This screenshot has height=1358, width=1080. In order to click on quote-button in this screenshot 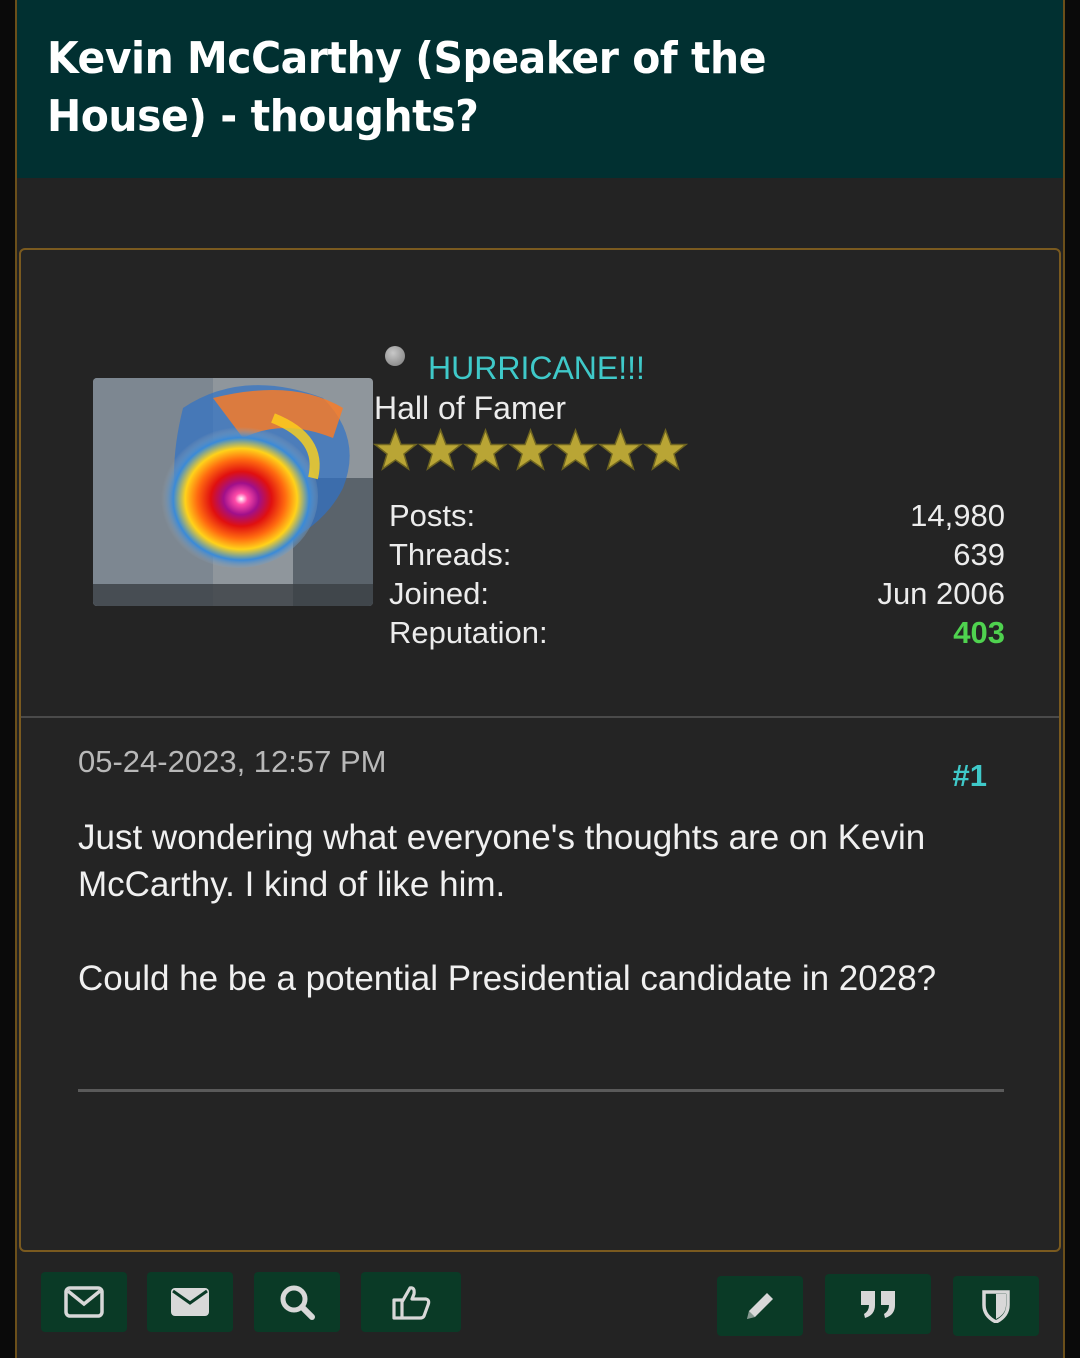, I will do `click(878, 1304)`.